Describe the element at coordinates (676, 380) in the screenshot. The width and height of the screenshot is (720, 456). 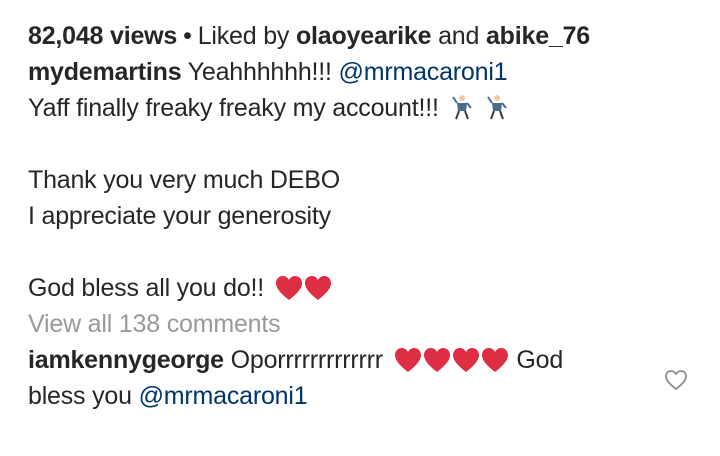
I see `like-comment-heart-icon` at that location.